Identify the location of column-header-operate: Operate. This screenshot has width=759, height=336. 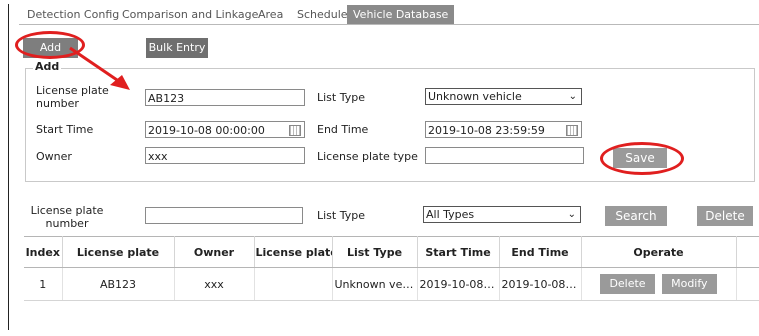
(659, 252).